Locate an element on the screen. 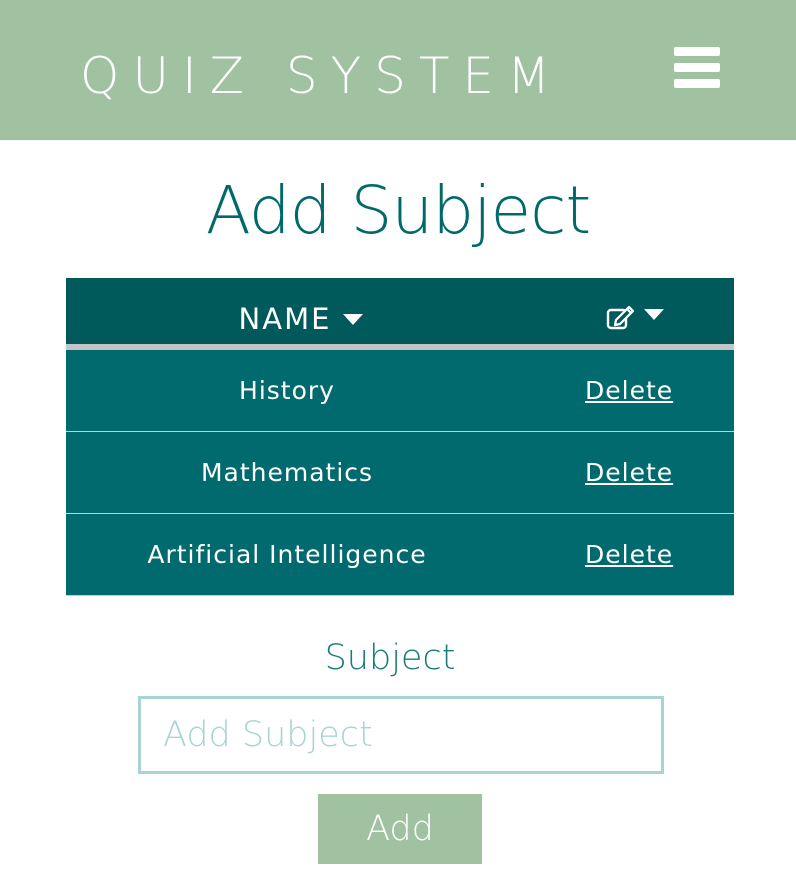  subject-name: History is located at coordinates (287, 390).